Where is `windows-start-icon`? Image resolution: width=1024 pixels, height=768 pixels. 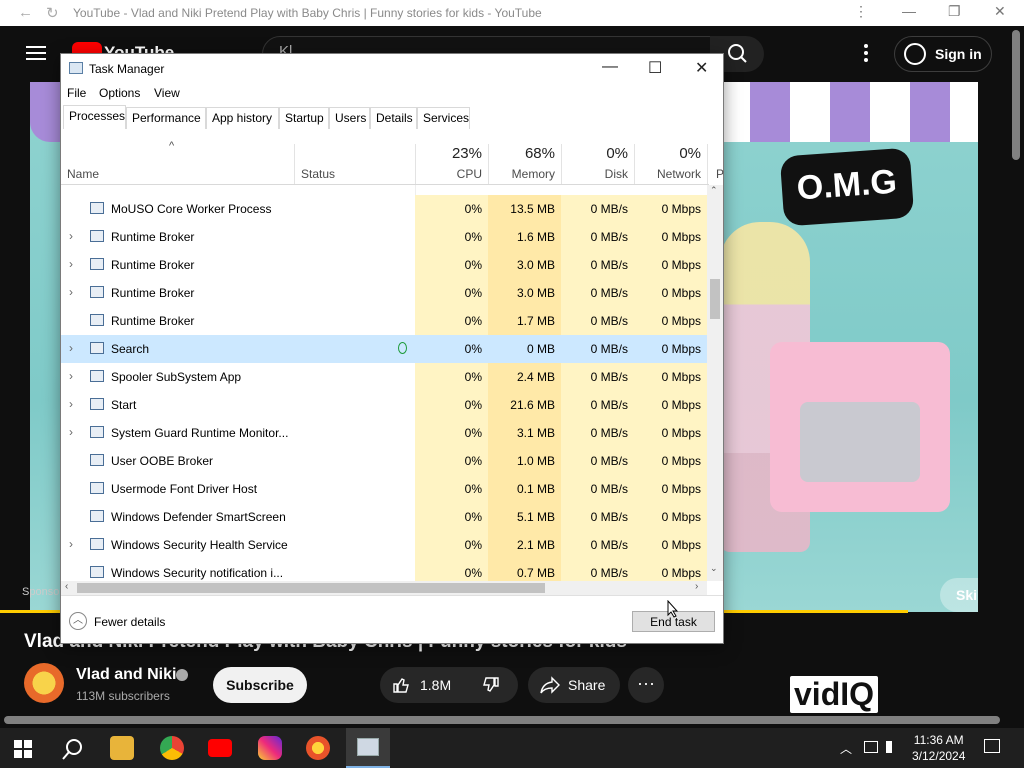 windows-start-icon is located at coordinates (23, 749).